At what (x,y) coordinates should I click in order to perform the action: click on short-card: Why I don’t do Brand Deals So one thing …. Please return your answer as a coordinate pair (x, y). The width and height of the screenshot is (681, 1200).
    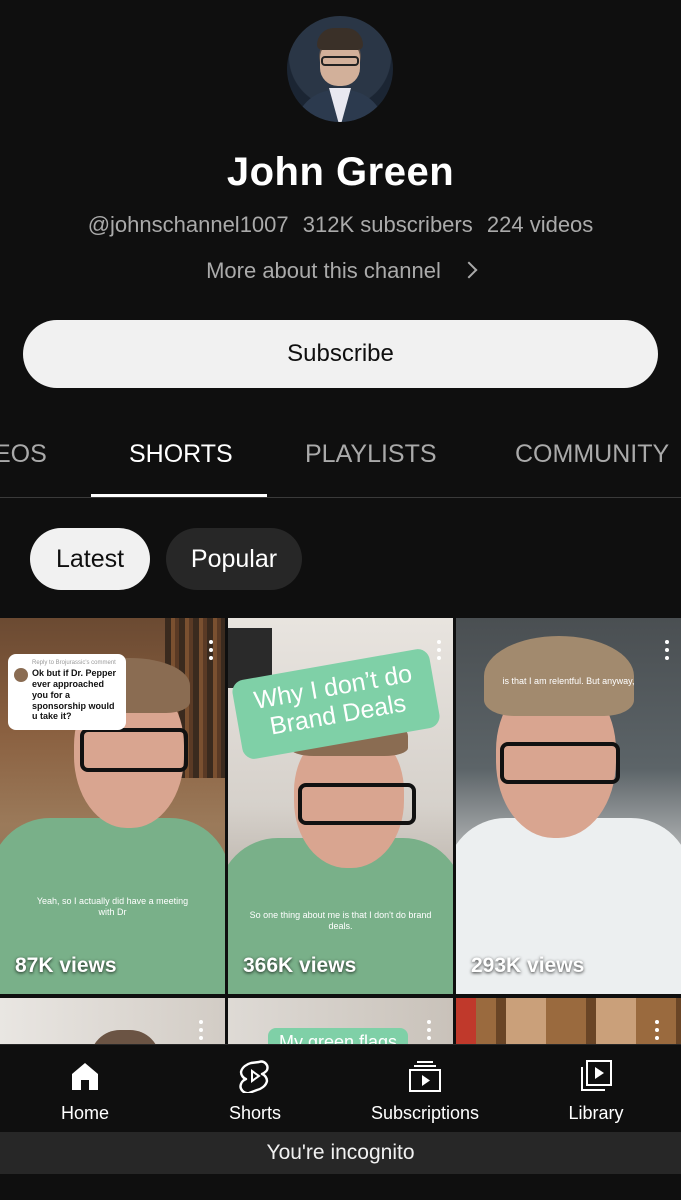
    Looking at the image, I should click on (340, 806).